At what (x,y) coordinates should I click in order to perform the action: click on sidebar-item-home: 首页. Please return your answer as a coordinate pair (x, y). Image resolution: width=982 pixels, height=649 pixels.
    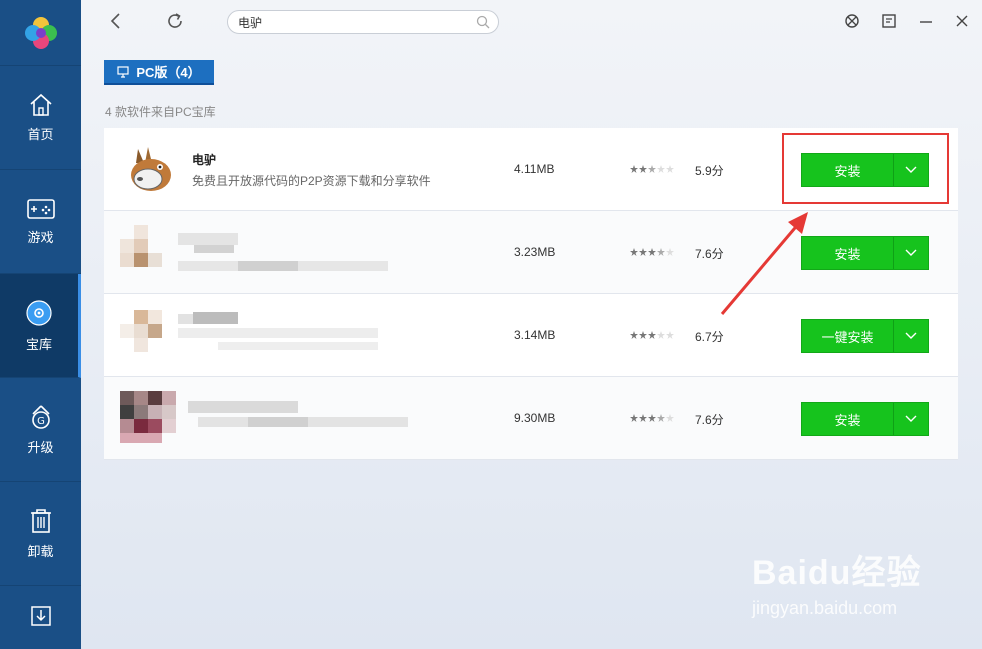
    Looking at the image, I should click on (40, 118).